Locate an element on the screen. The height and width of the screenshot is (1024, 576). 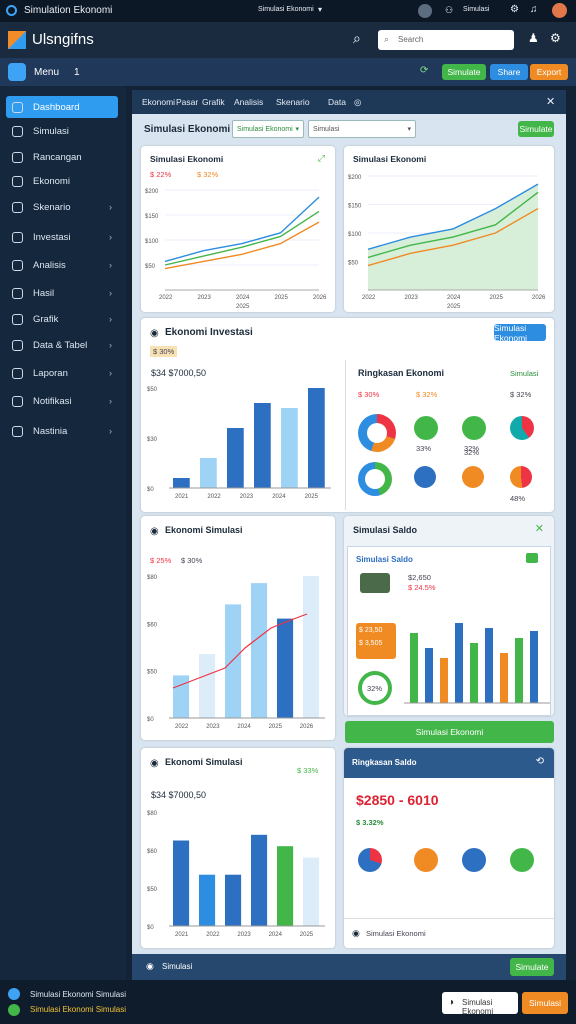
compass-icon is located at coordinates (17, 72).